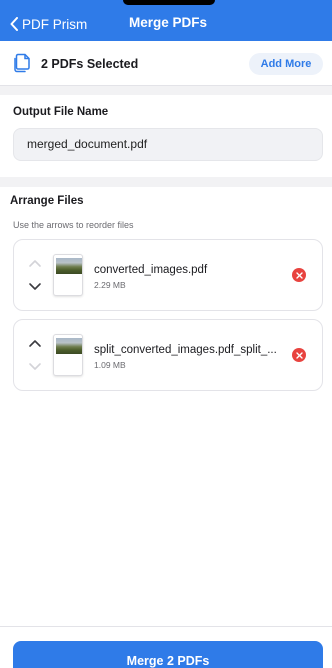  Describe the element at coordinates (286, 64) in the screenshot. I see `add-more-button: Add More` at that location.